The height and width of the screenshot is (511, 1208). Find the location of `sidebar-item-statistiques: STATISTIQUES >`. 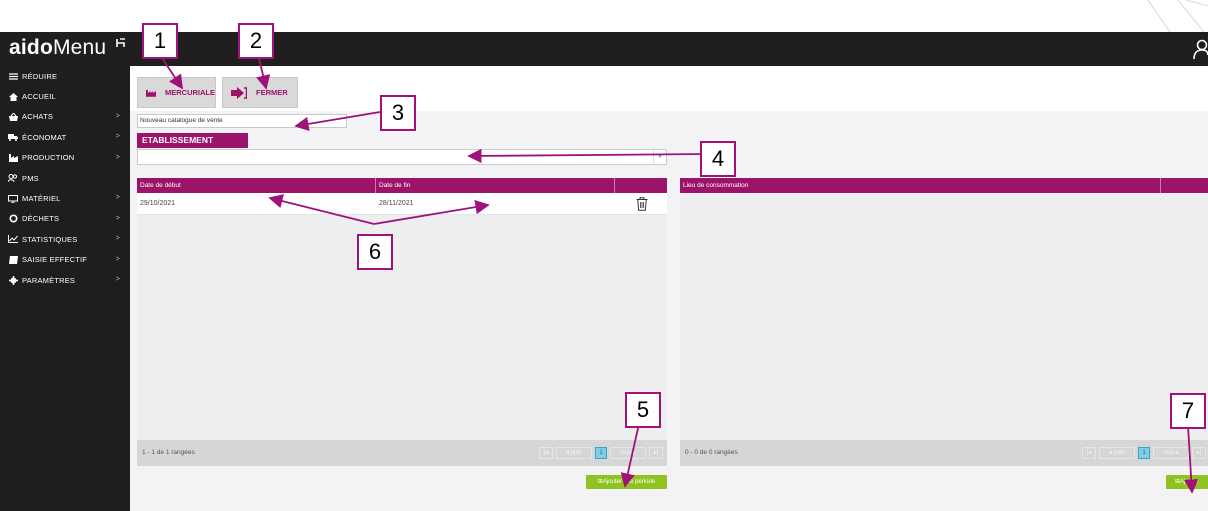

sidebar-item-statistiques: STATISTIQUES > is located at coordinates (65, 239).